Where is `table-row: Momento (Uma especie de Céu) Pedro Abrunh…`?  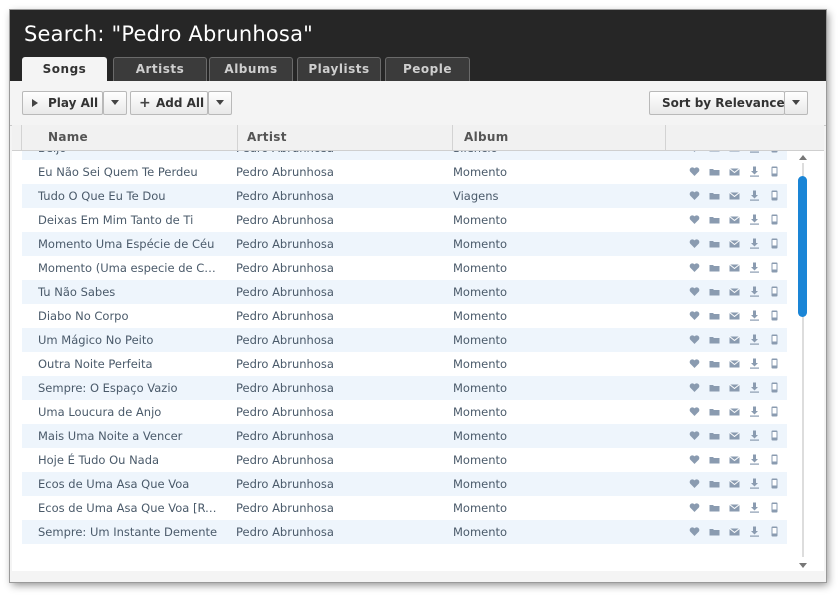 table-row: Momento (Uma especie de Céu) Pedro Abrunh… is located at coordinates (404, 268).